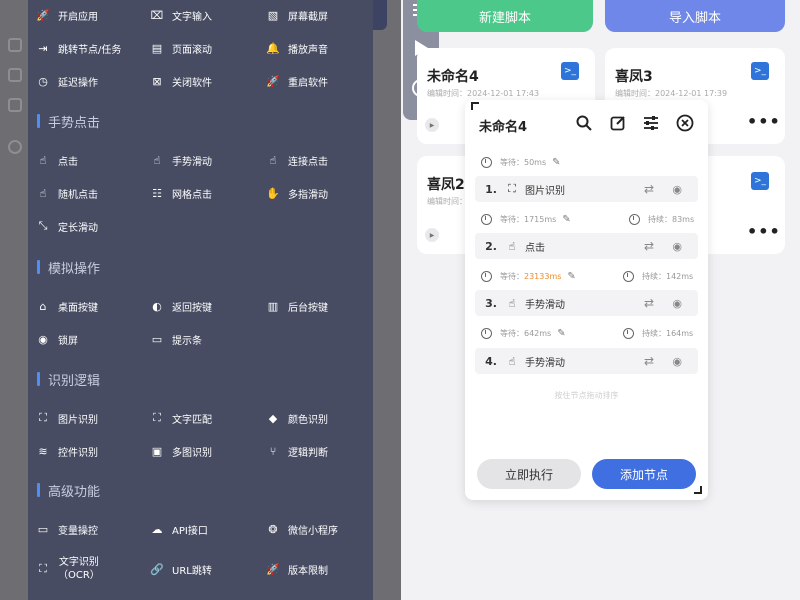  I want to click on background-strip-left, so click(14, 300).